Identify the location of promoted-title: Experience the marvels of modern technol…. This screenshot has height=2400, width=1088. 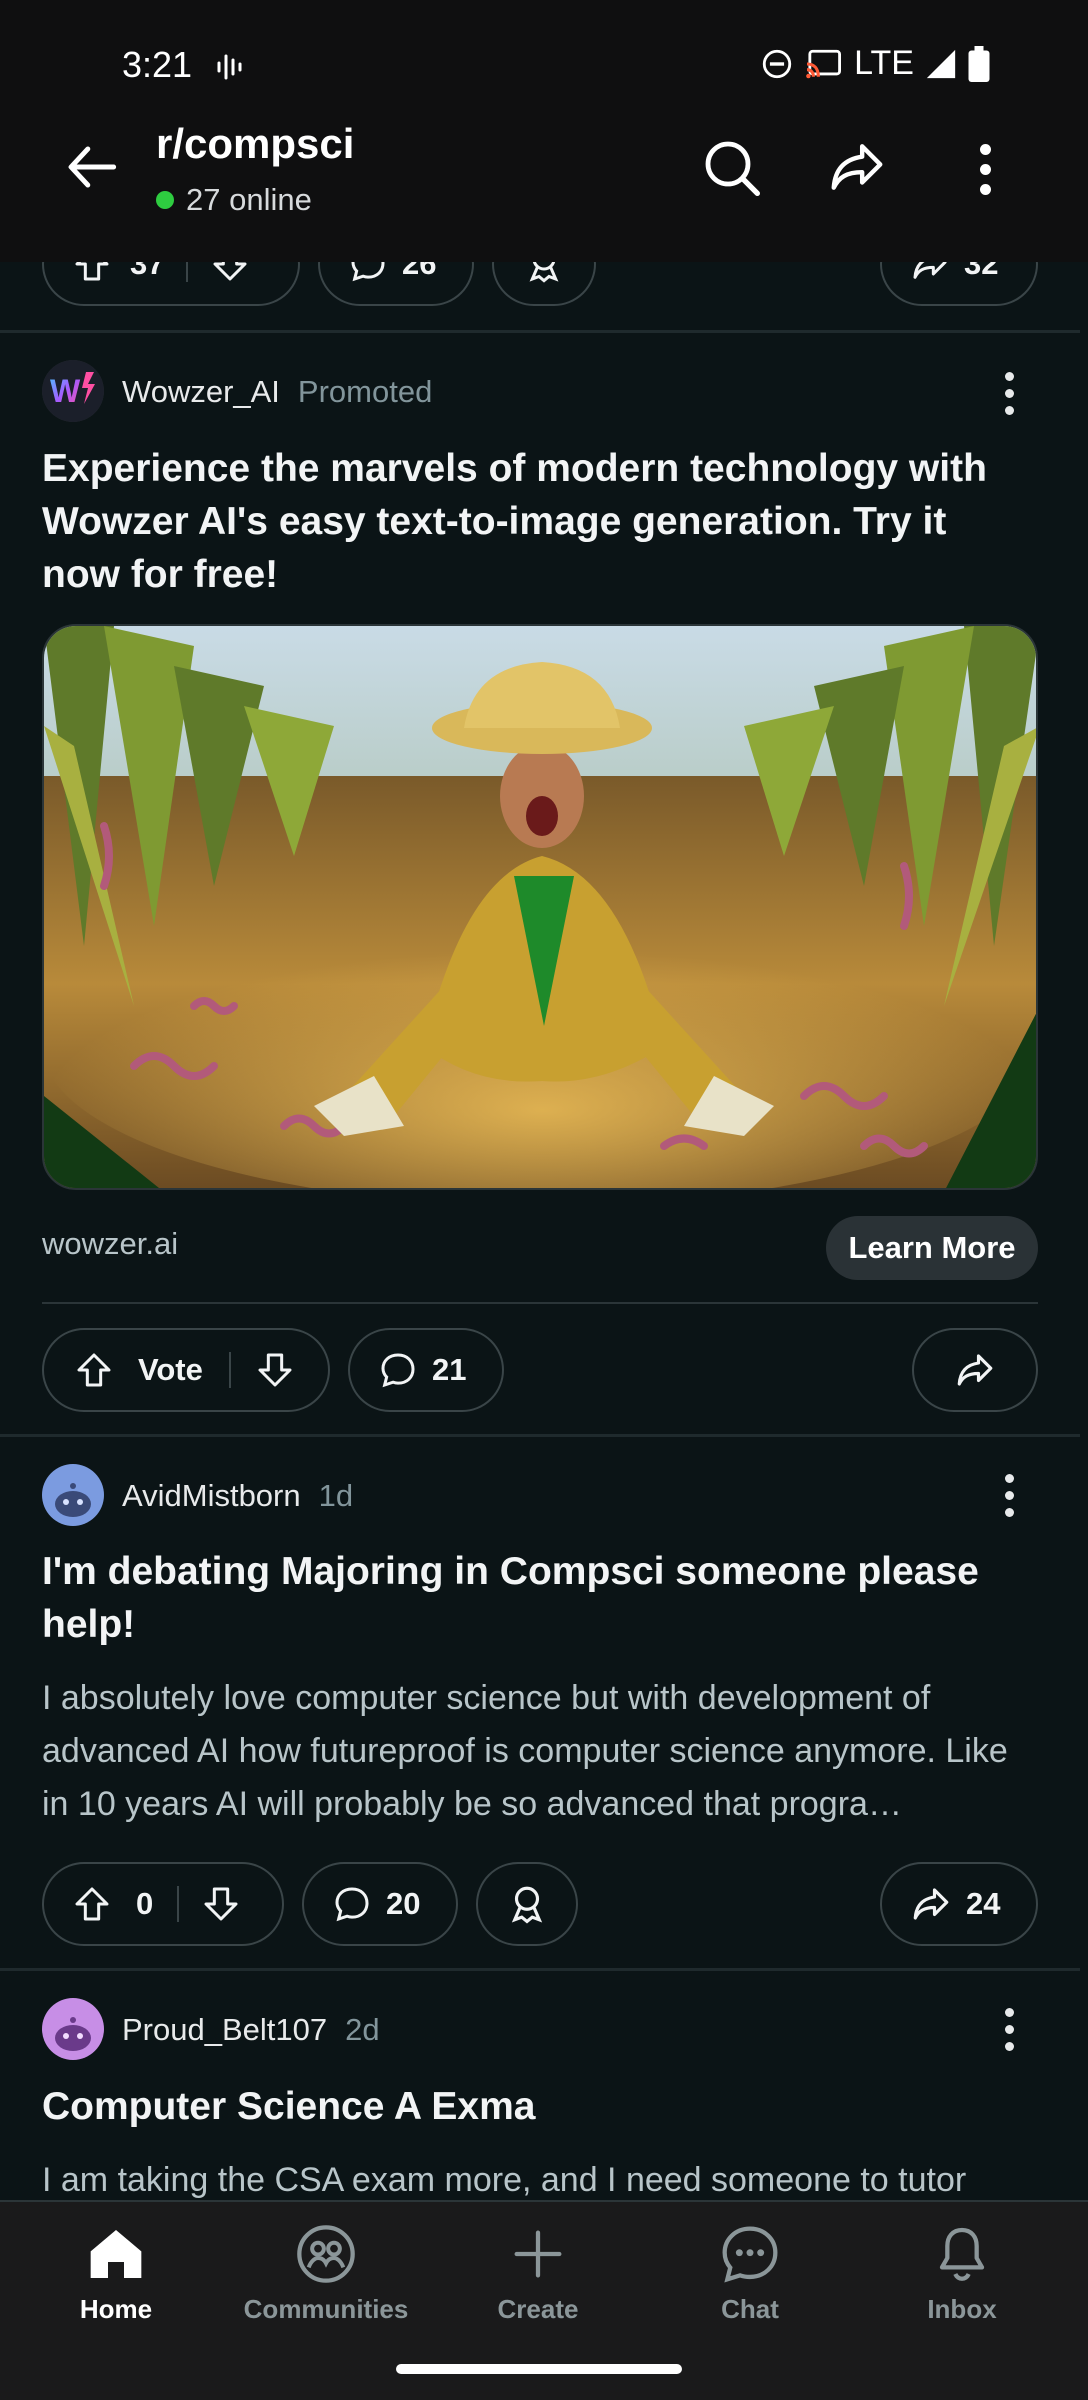
(537, 521).